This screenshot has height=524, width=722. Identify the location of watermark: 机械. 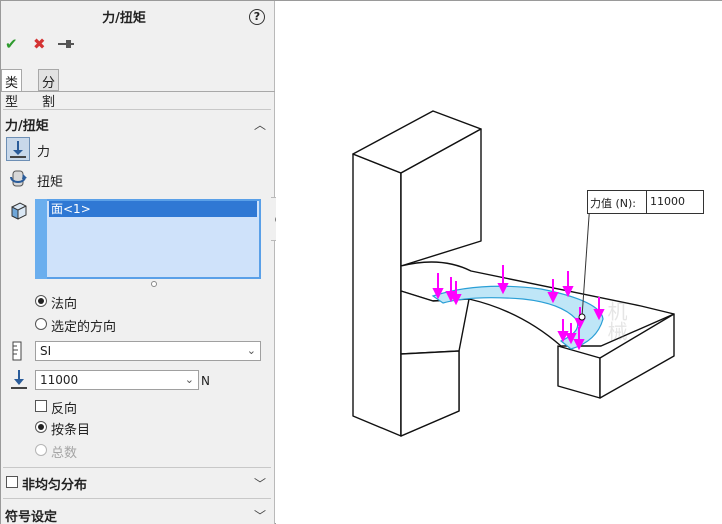
(616, 321).